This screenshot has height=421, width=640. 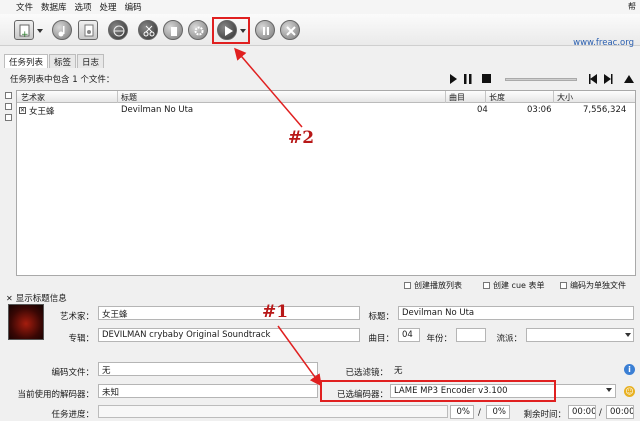 What do you see at coordinates (108, 7) in the screenshot?
I see `menu-process: 处理` at bounding box center [108, 7].